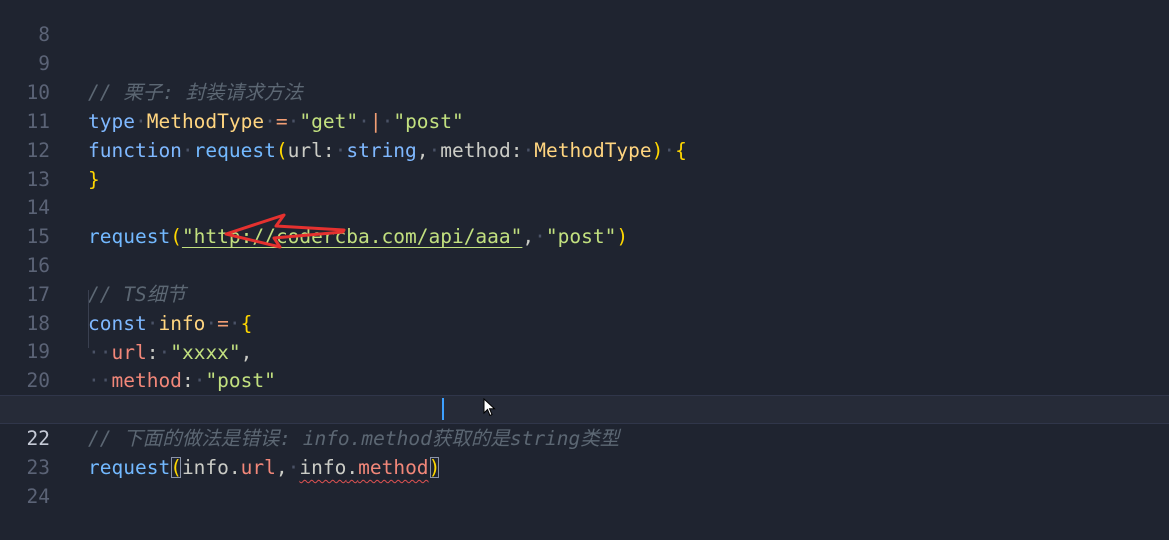  I want to click on line-number: 24, so click(38, 496).